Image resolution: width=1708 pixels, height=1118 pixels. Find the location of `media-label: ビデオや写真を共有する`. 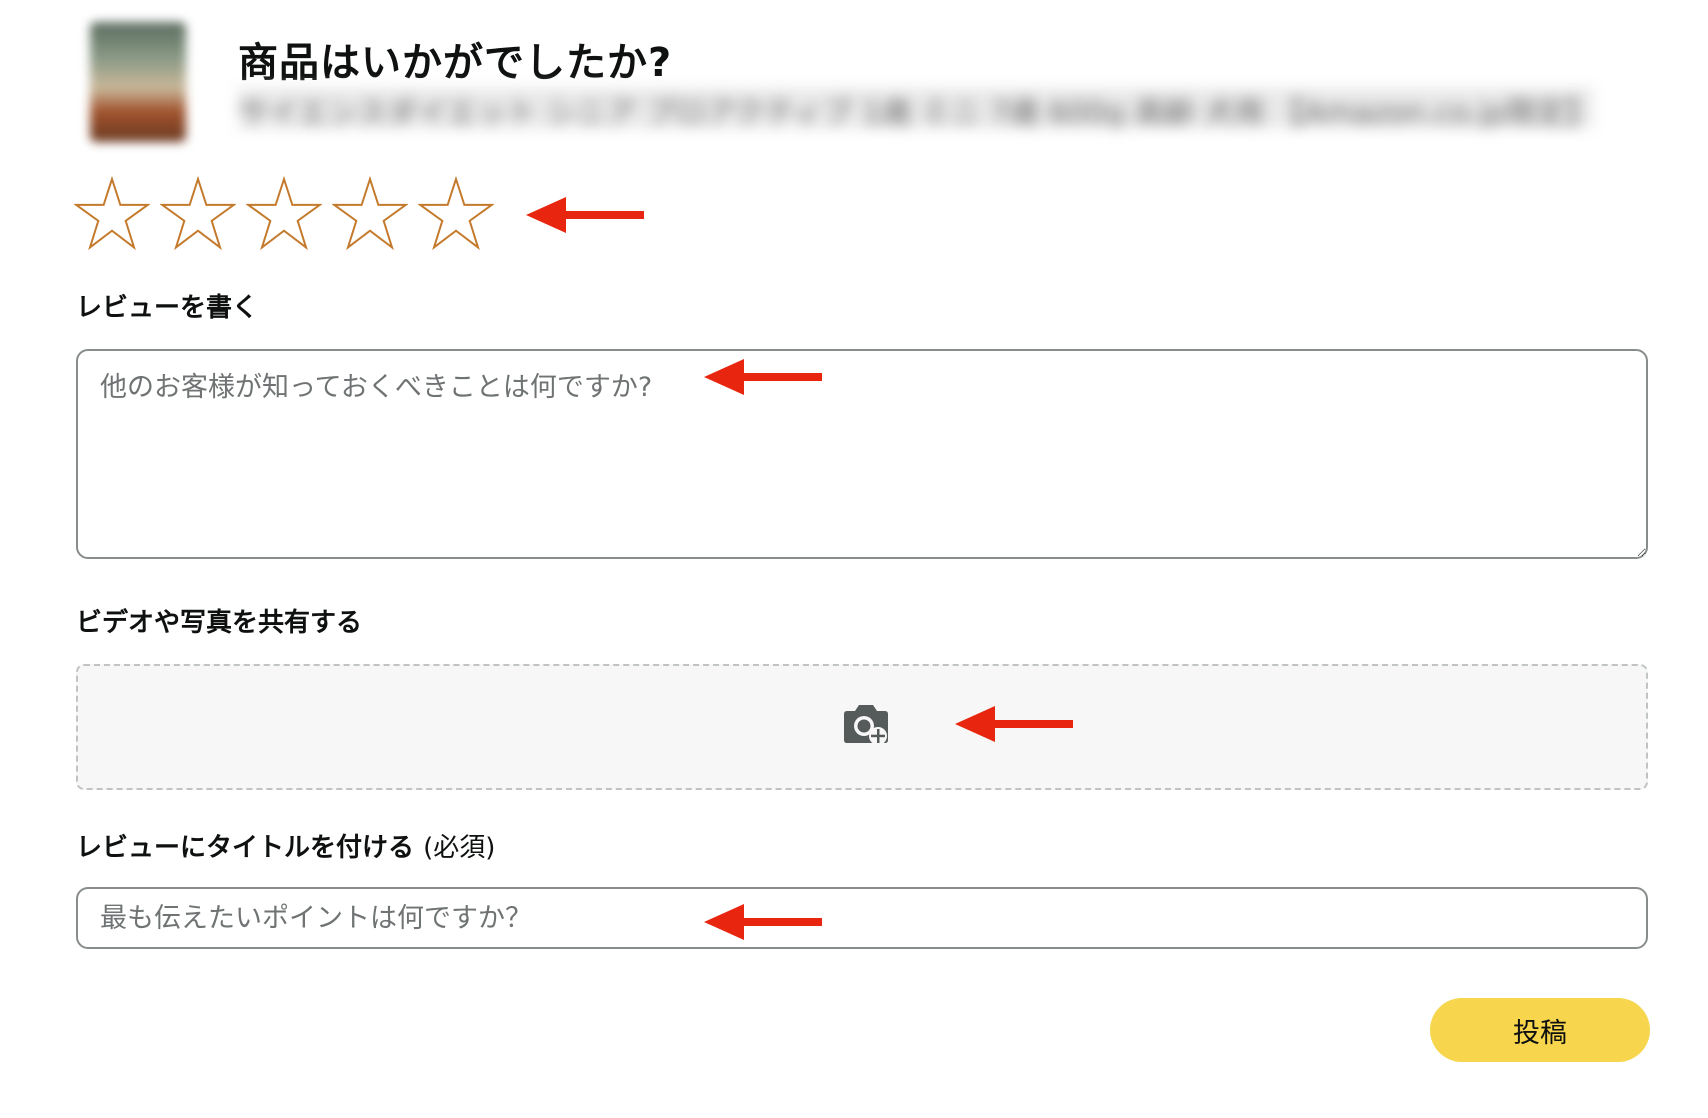

media-label: ビデオや写真を共有する is located at coordinates (219, 623).